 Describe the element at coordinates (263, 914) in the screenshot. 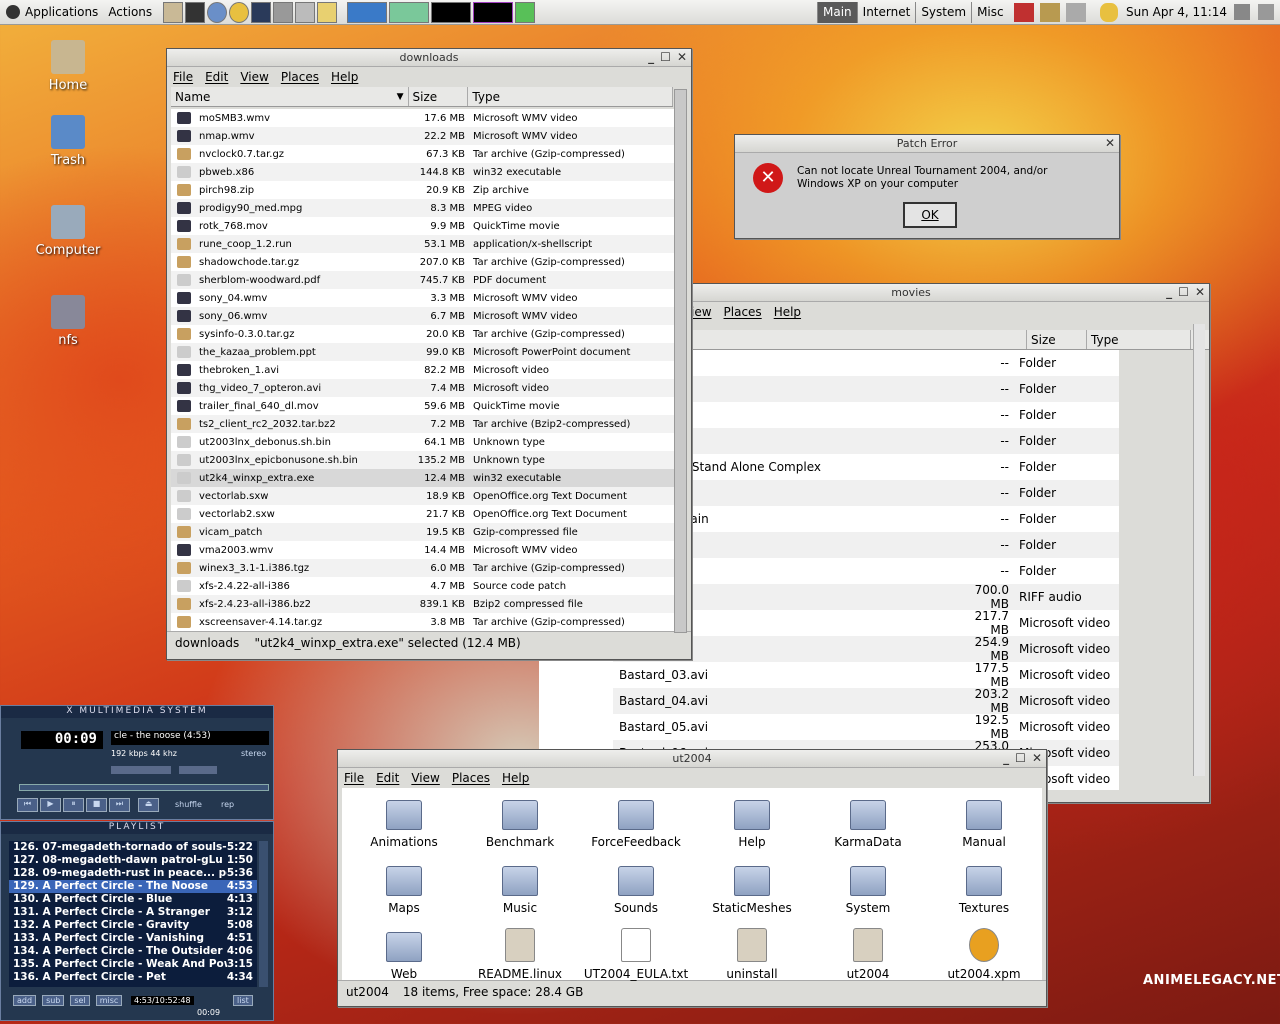

I see `playlist-scrollbar` at that location.